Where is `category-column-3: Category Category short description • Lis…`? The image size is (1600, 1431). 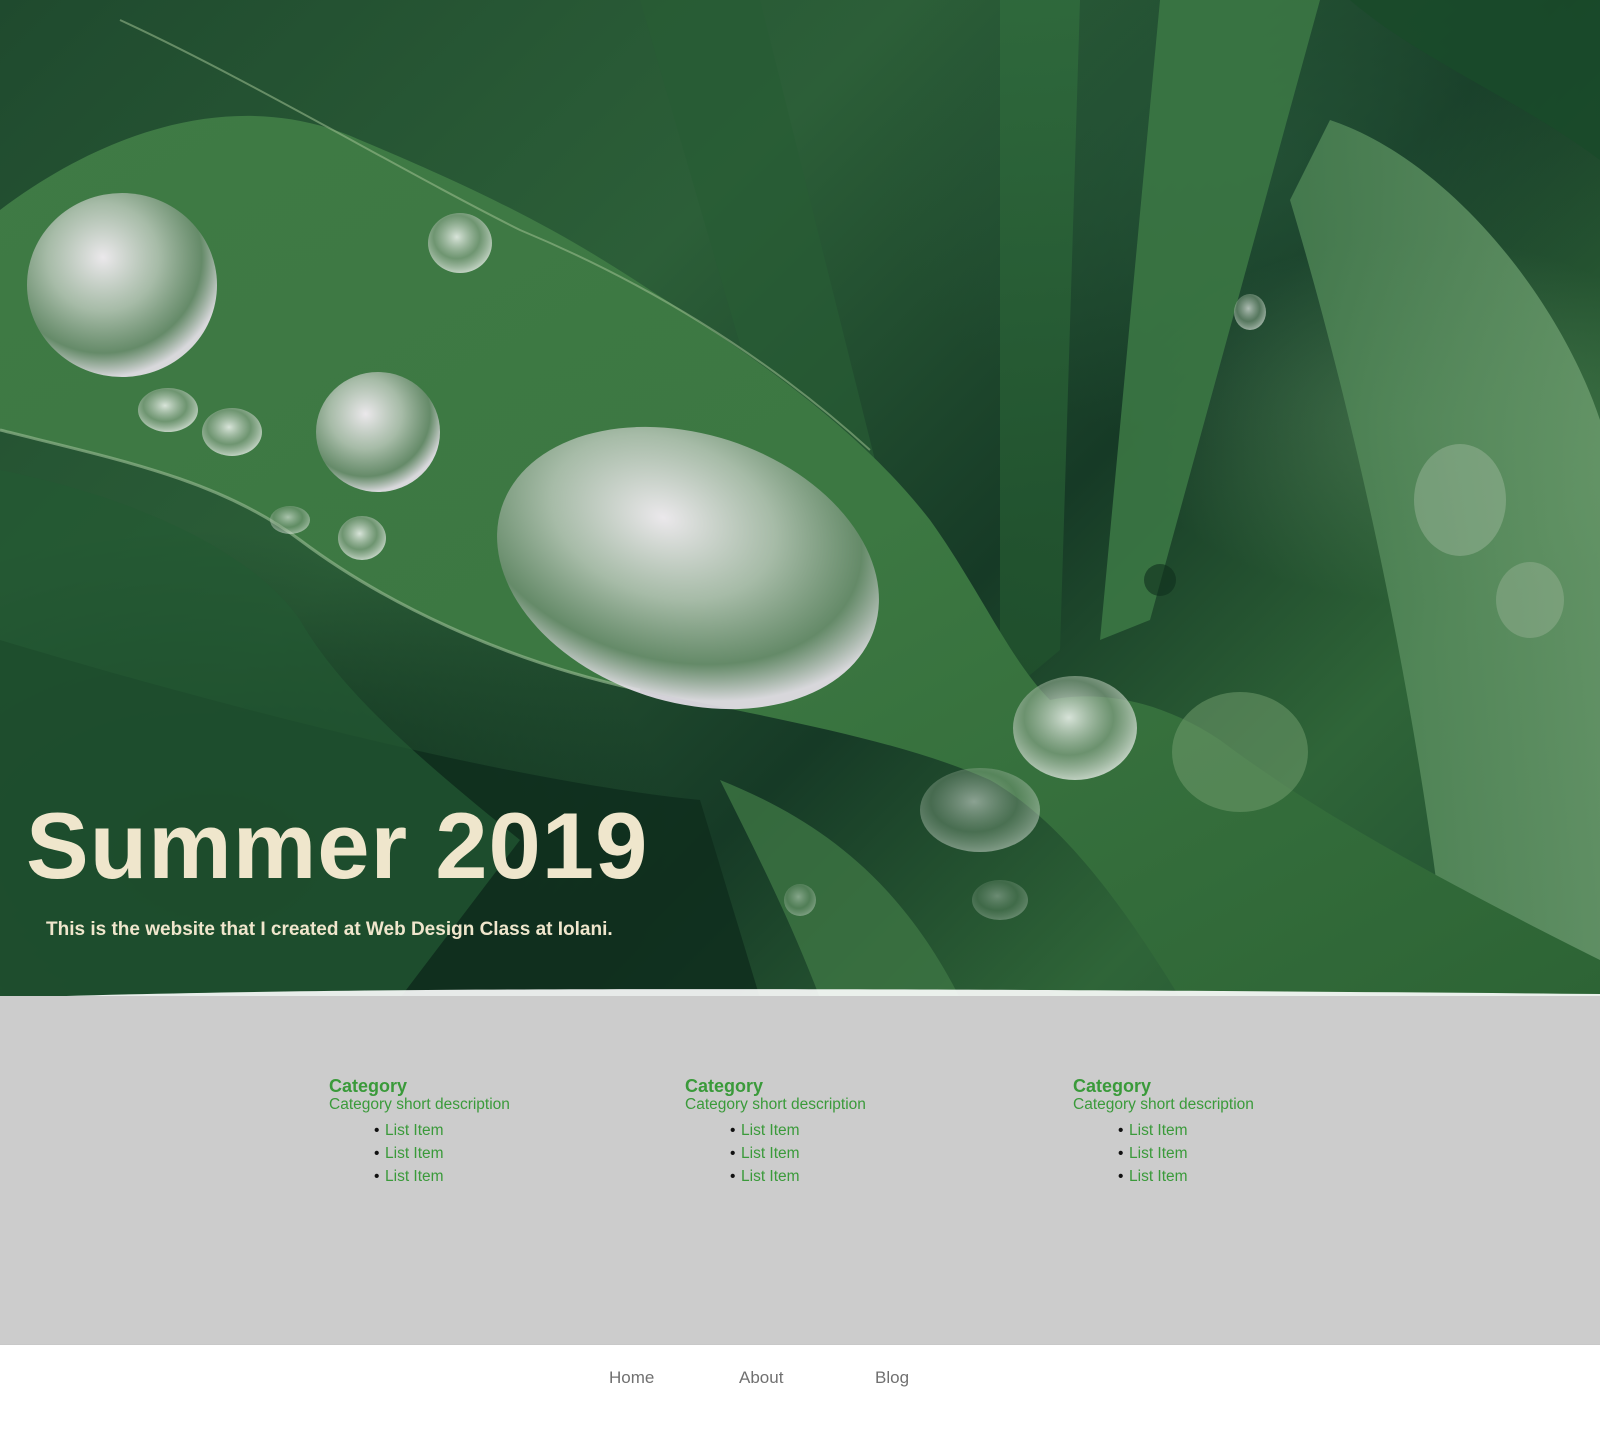
category-column-3: Category Category short description • Lis… is located at coordinates (1233, 1132).